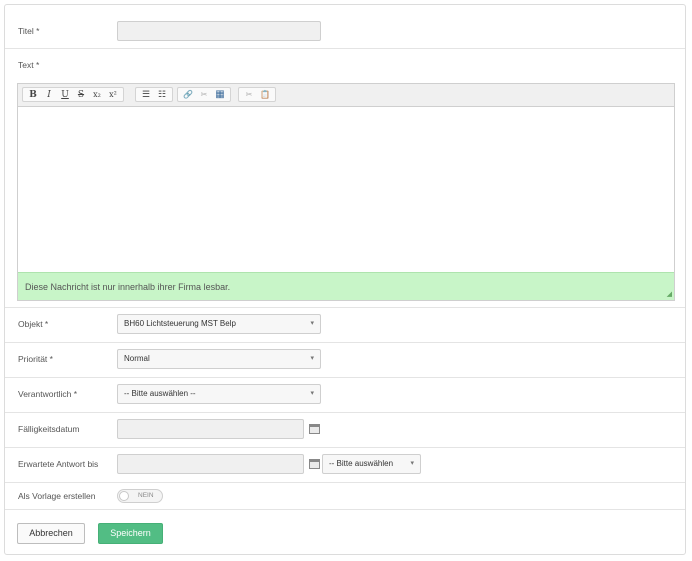 This screenshot has width=692, height=561. Describe the element at coordinates (35, 359) in the screenshot. I see `priority-label: Priorität *` at that location.